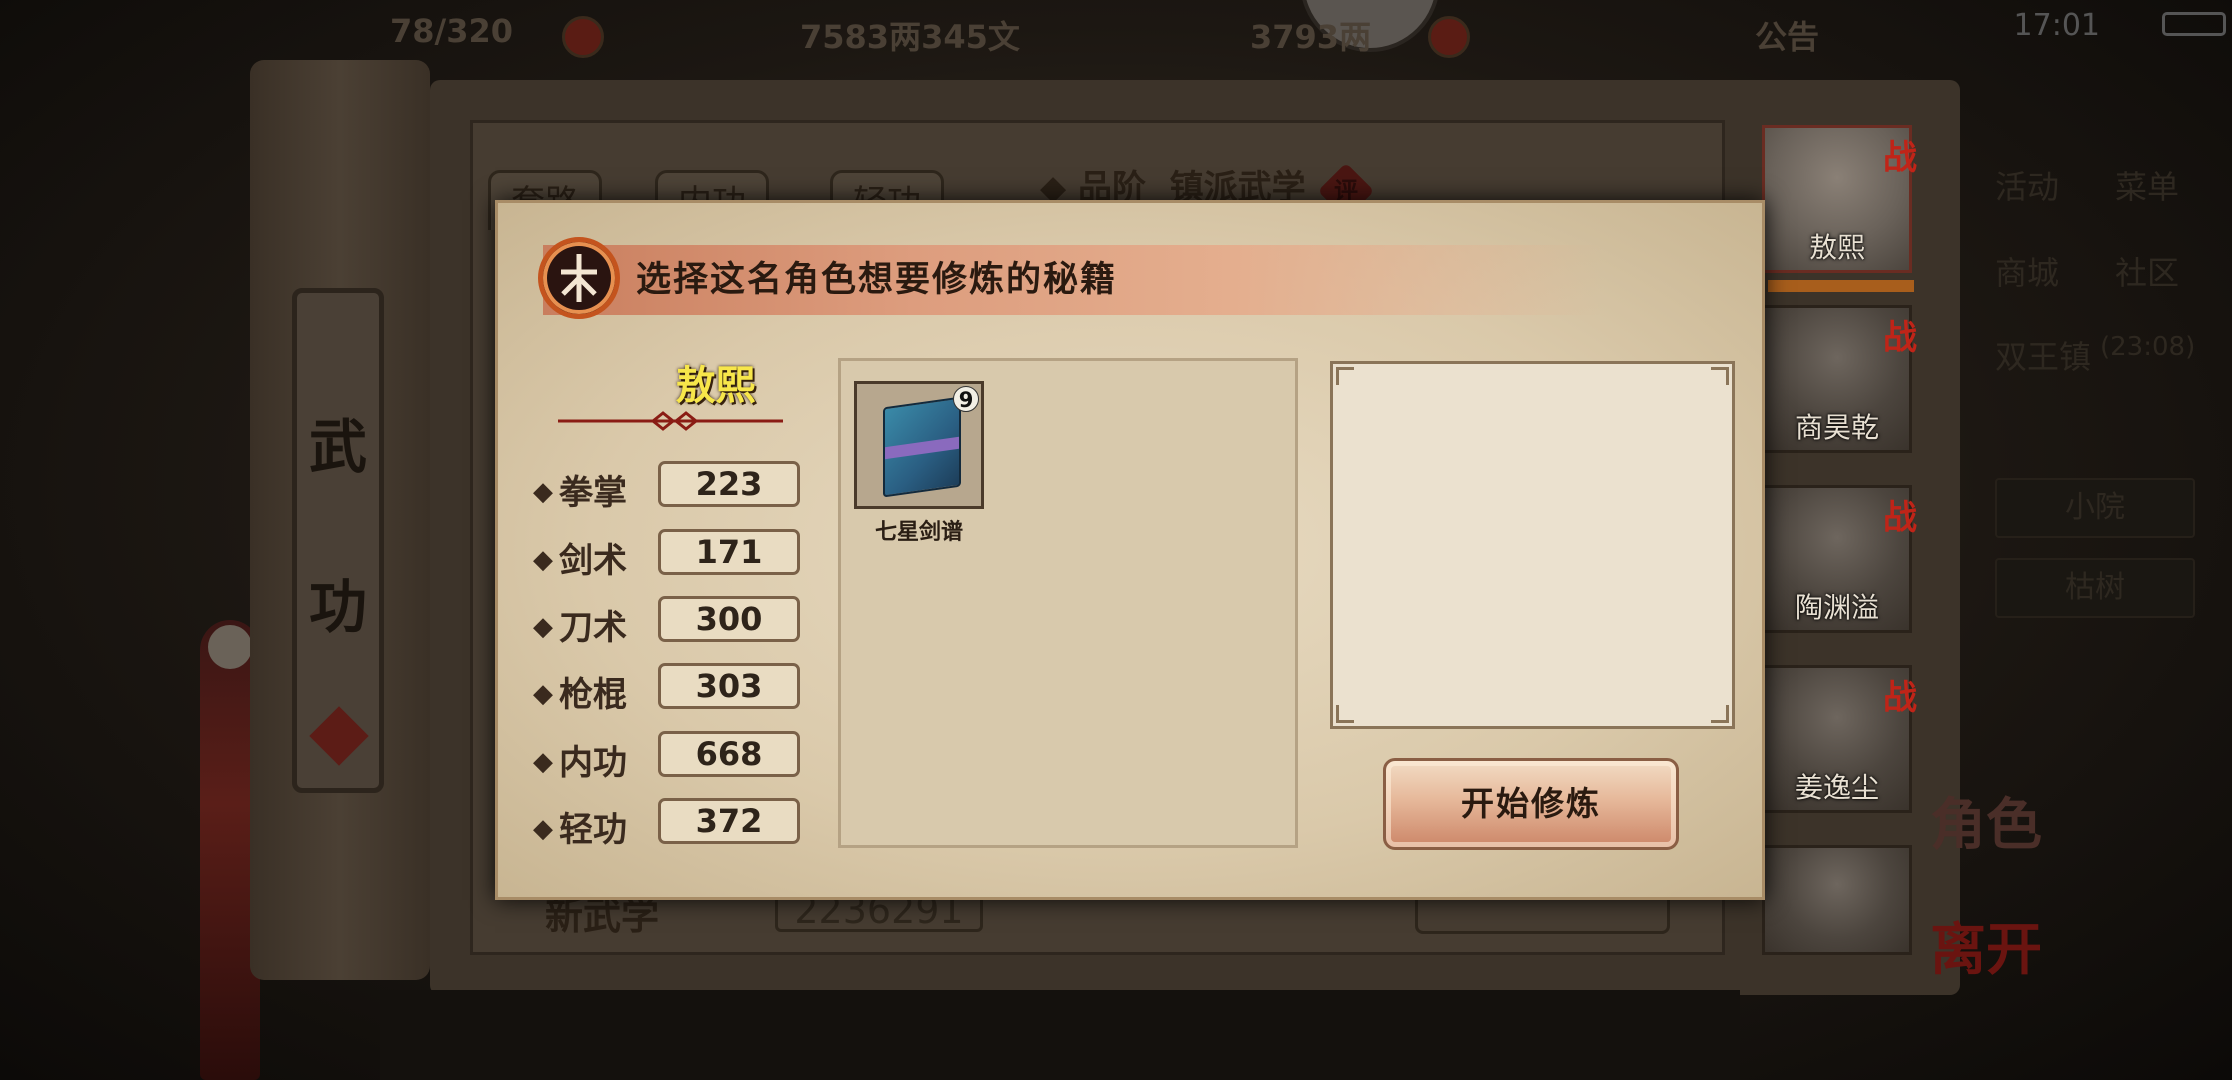  Describe the element at coordinates (729, 686) in the screenshot. I see `stat-value: 303` at that location.